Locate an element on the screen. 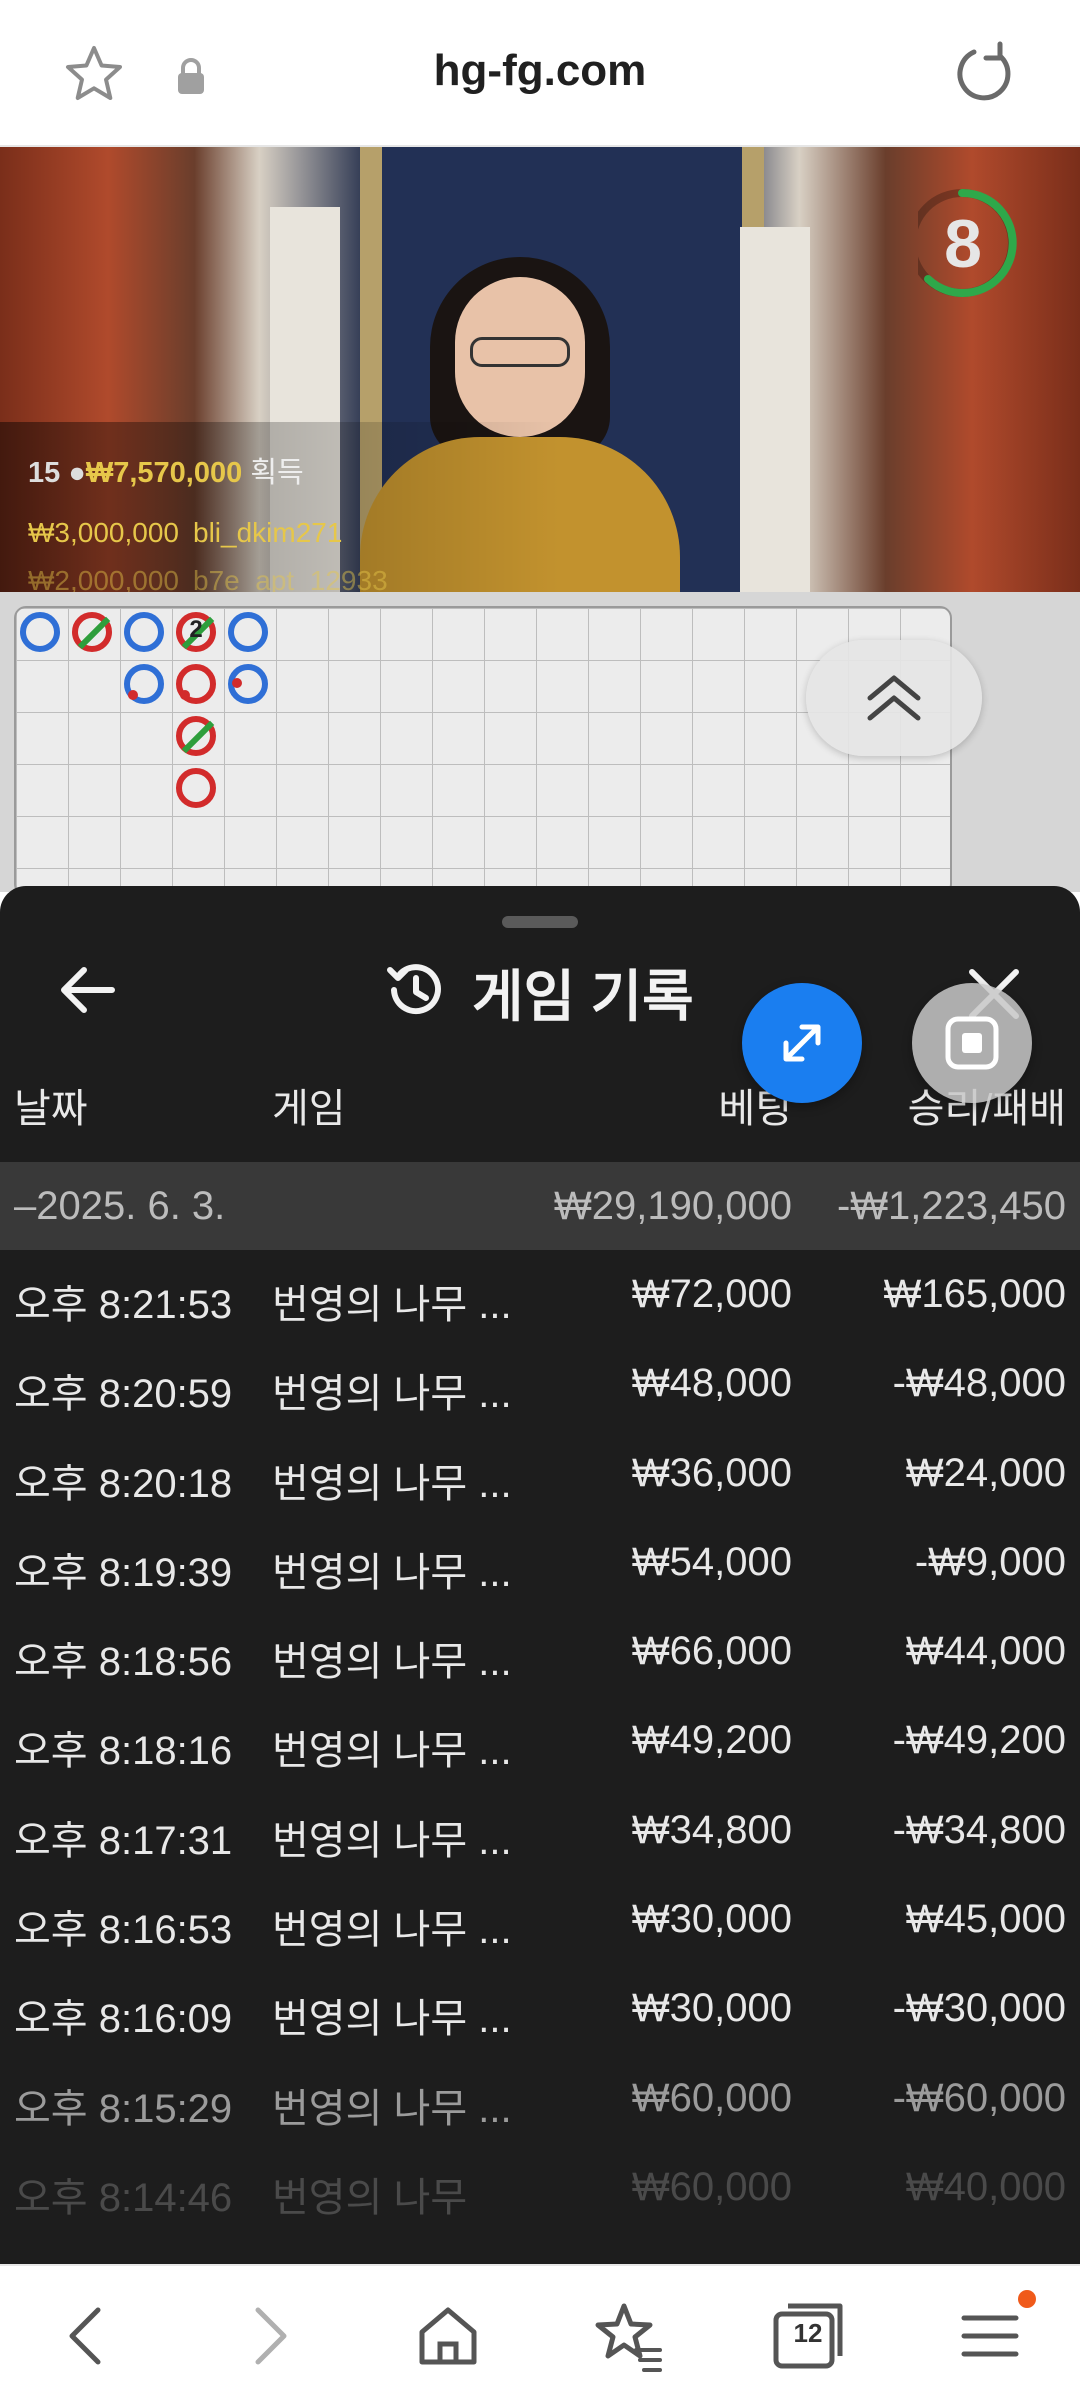  sheet-title: 게임 기록 is located at coordinates (583, 996).